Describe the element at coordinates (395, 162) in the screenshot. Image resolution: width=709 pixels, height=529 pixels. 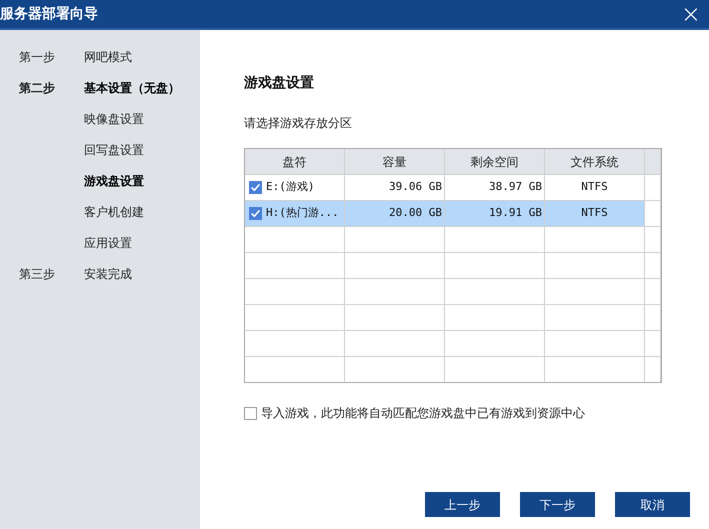
I see `column-header: 容量` at that location.